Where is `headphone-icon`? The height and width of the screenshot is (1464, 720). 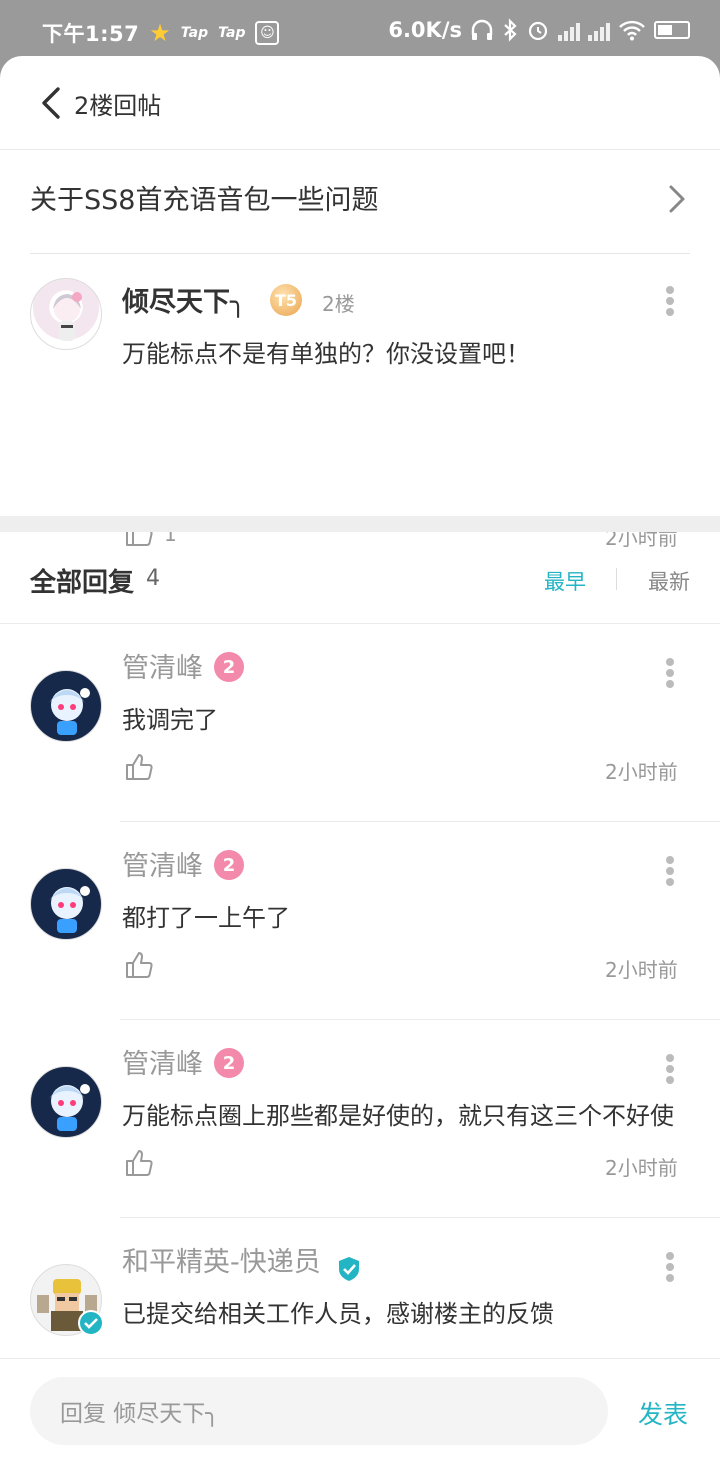
headphone-icon is located at coordinates (482, 29).